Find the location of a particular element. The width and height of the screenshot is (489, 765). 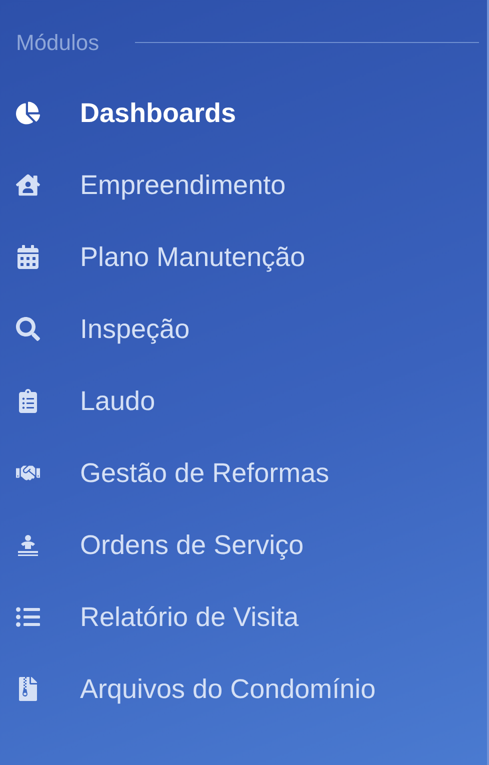

search-icon is located at coordinates (28, 329).